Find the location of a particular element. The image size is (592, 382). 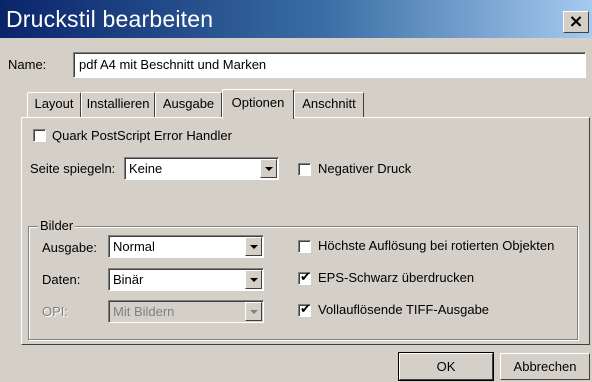

highest-resolution-checkbox is located at coordinates (304, 246).